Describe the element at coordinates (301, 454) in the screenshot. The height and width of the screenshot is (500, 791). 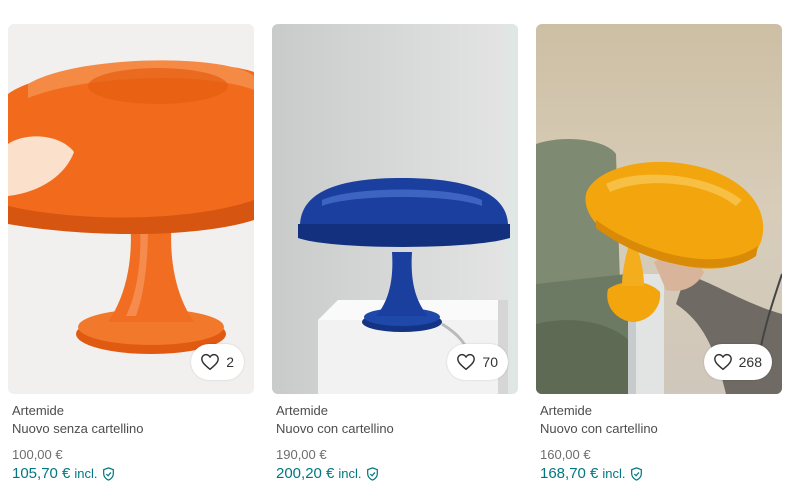
I see `item-price: 190,00 €` at that location.